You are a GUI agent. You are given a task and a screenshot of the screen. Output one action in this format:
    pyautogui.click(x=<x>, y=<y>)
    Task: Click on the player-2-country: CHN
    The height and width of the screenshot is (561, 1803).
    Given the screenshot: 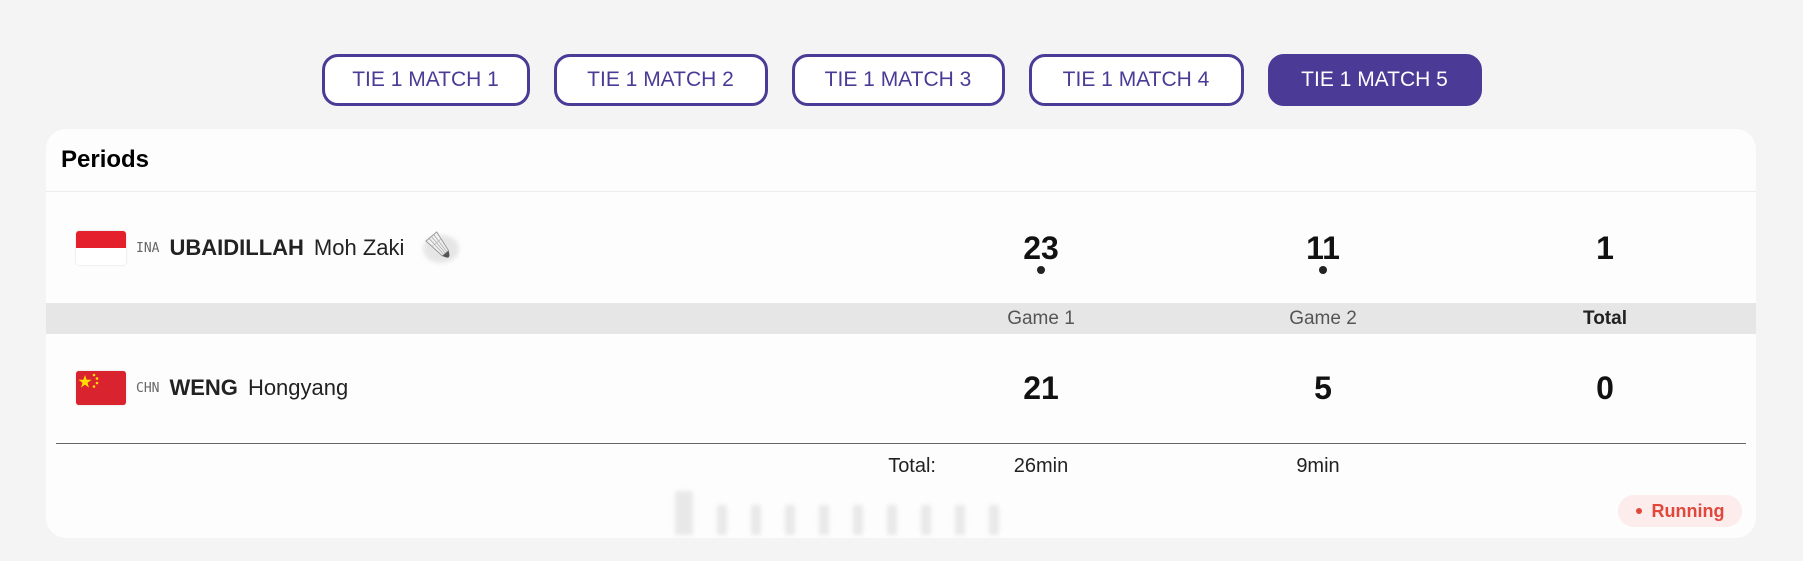 What is the action you would take?
    pyautogui.click(x=148, y=388)
    